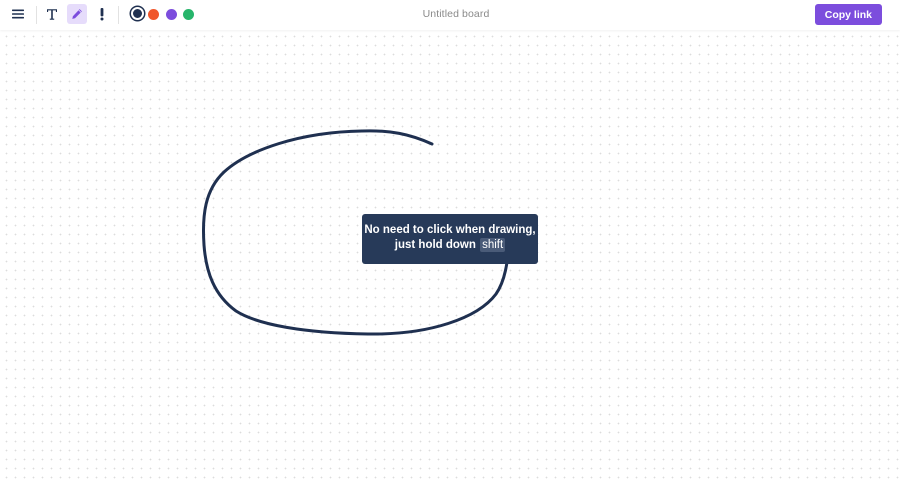 The width and height of the screenshot is (900, 479). What do you see at coordinates (450, 230) in the screenshot?
I see `hint-line-1: No need to click when drawing,` at bounding box center [450, 230].